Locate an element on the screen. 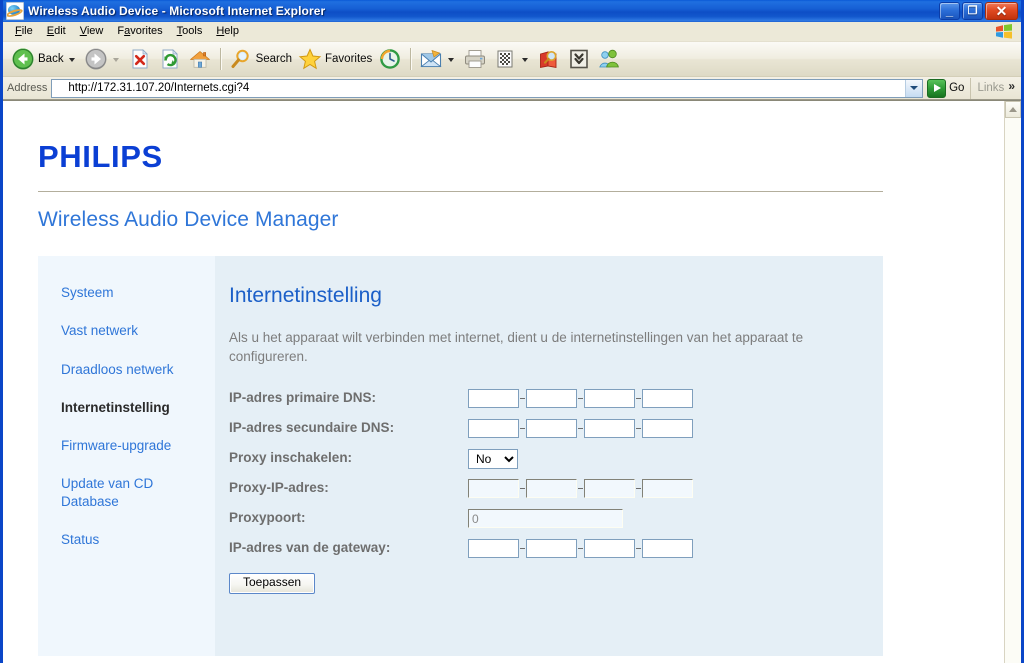  back-dropdown-icon is located at coordinates (71, 60).